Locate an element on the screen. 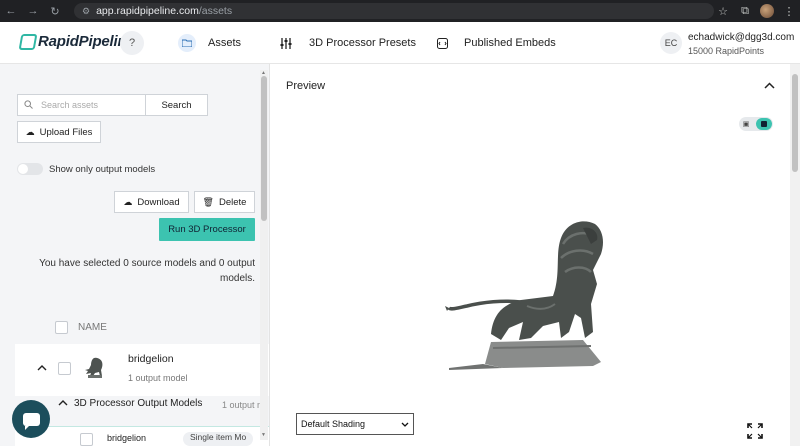  search-icon is located at coordinates (28, 105).